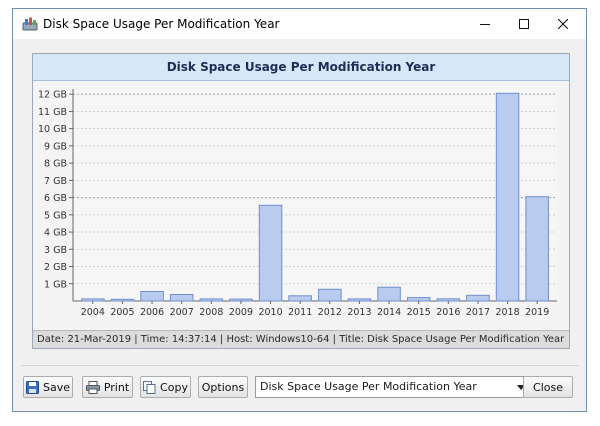 The width and height of the screenshot is (600, 426). Describe the element at coordinates (301, 67) in the screenshot. I see `chart-title: Disk Space Usage Per Modification Year` at that location.